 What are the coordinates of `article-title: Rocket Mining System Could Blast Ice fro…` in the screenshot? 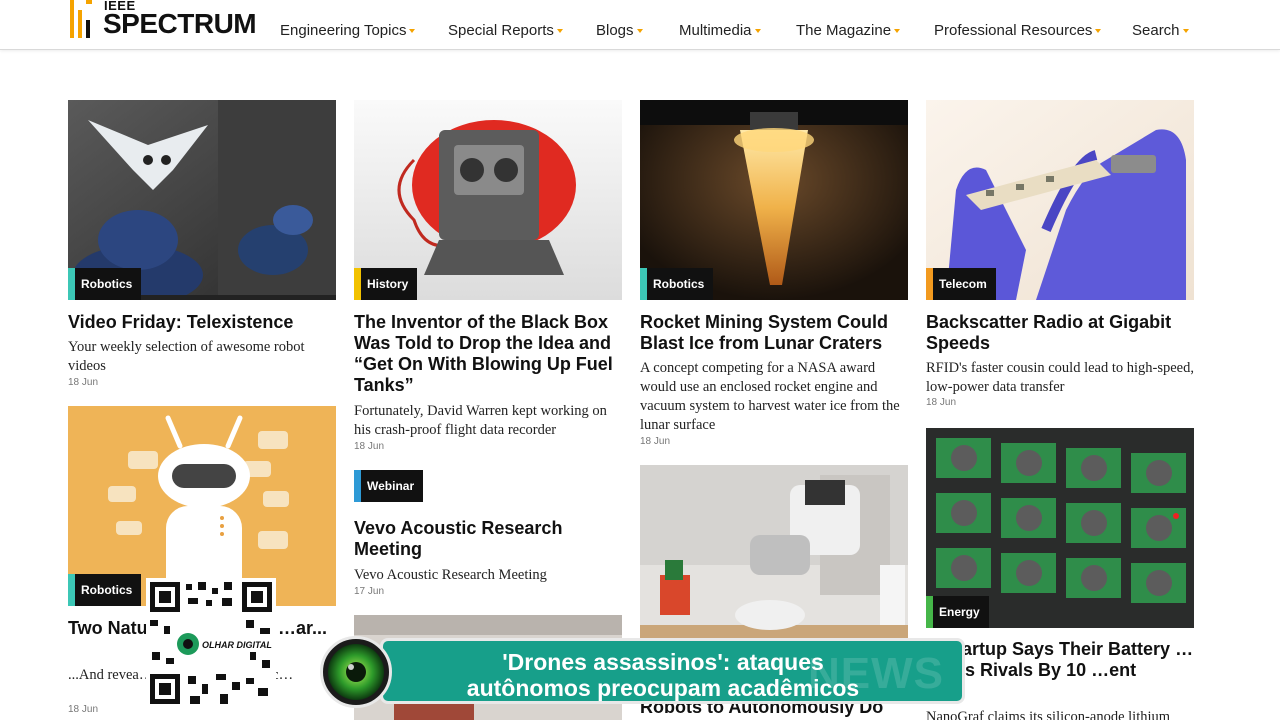 It's located at (774, 333).